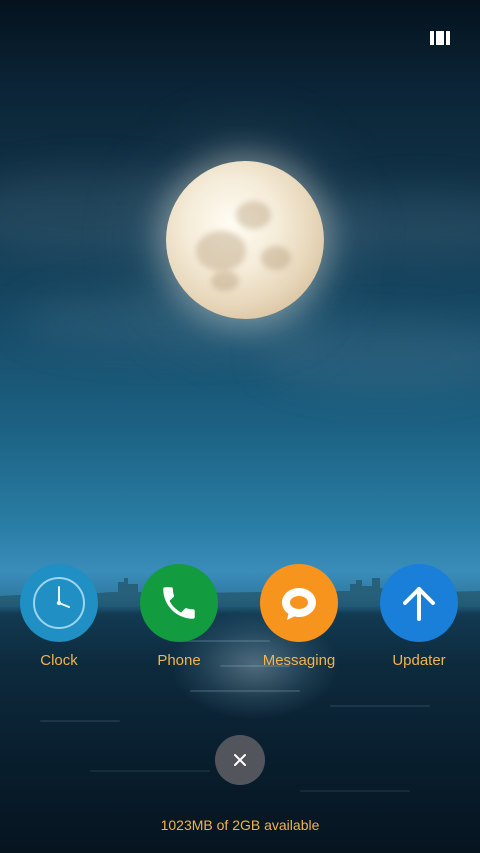  Describe the element at coordinates (419, 660) in the screenshot. I see `app-label: Updater` at that location.